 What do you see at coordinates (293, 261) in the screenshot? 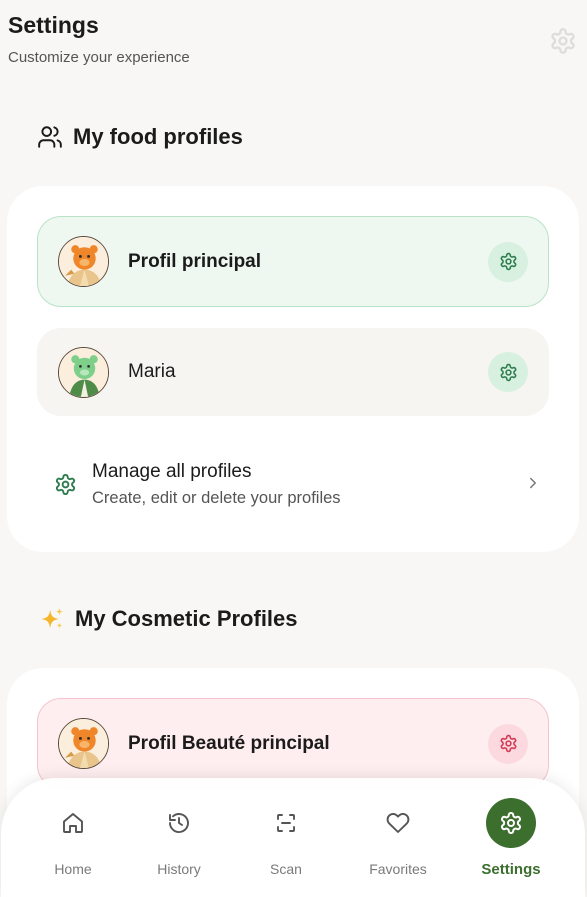
I see `profile-card-principal: Profil principal` at bounding box center [293, 261].